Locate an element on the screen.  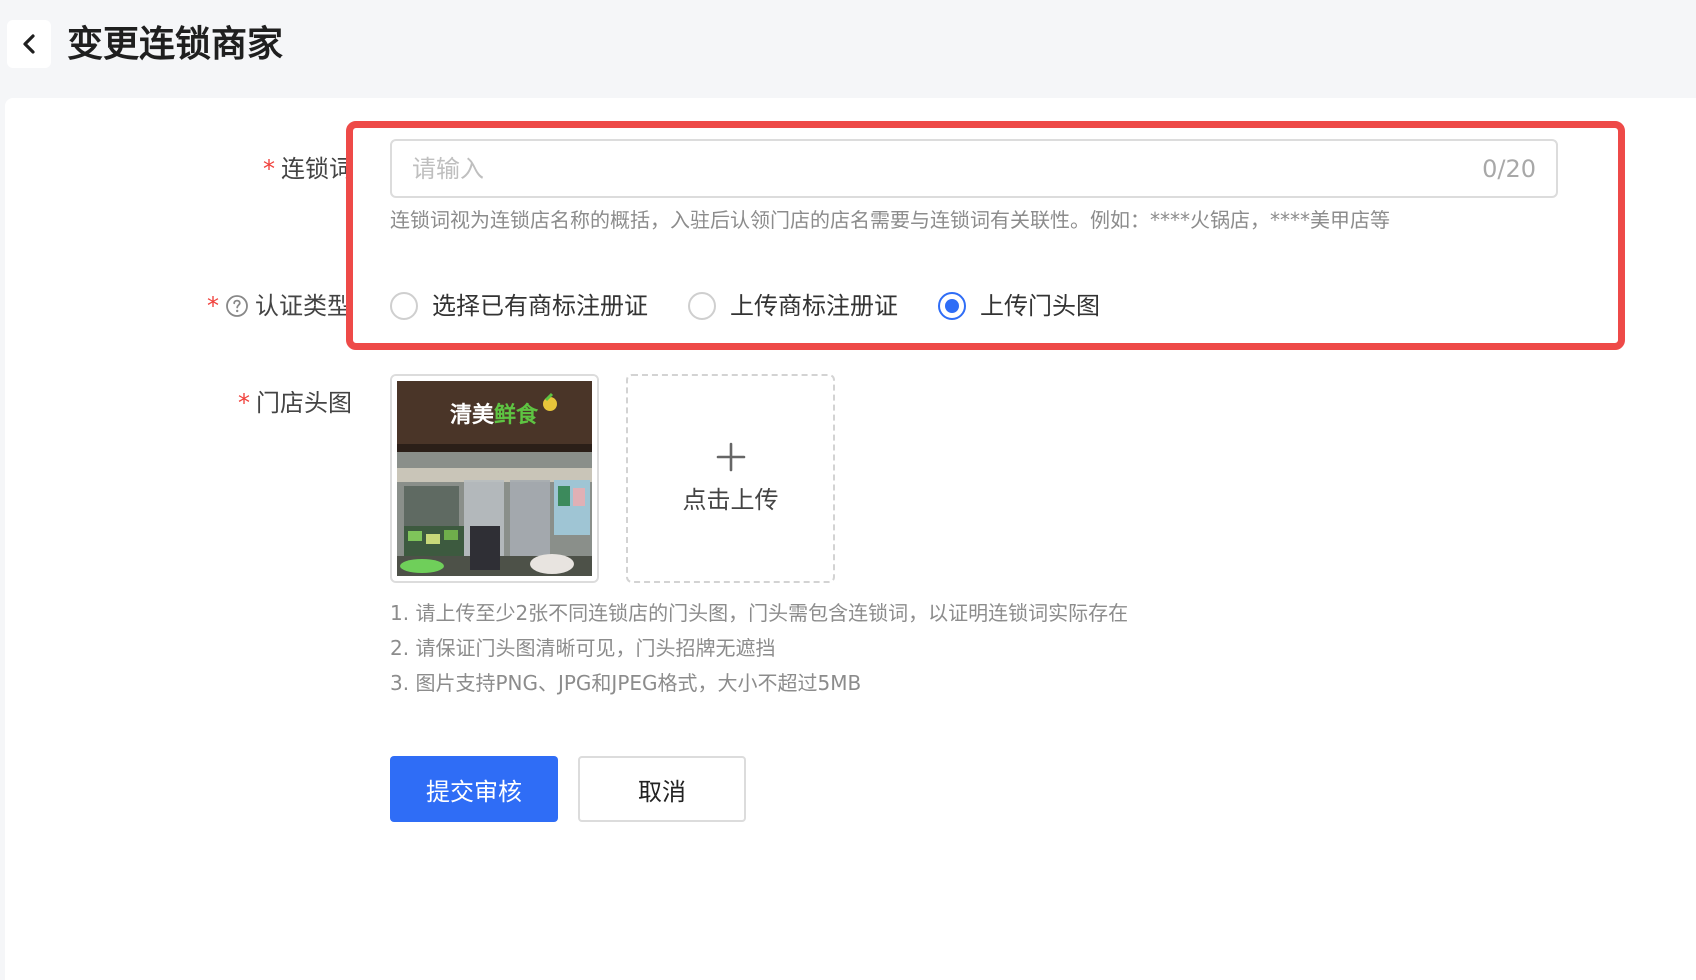
chain-word-input is located at coordinates (912, 168).